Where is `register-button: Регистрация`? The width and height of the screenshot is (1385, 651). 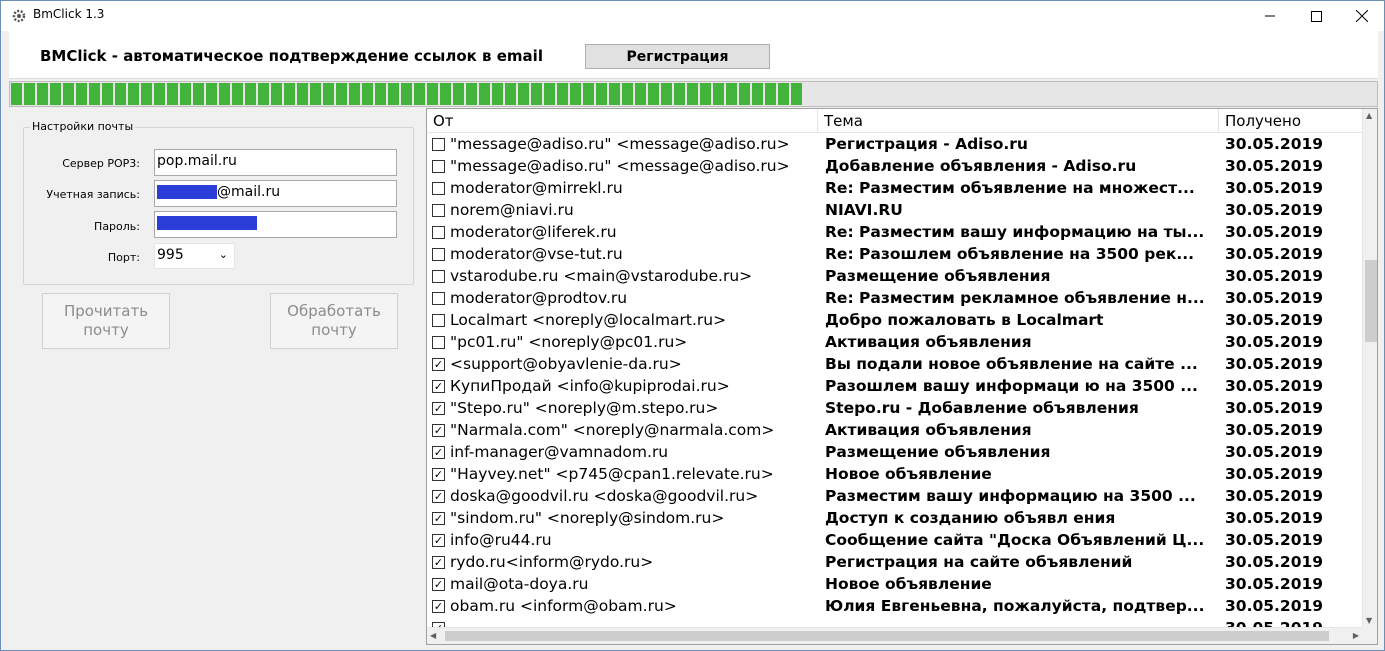 register-button: Регистрация is located at coordinates (677, 56).